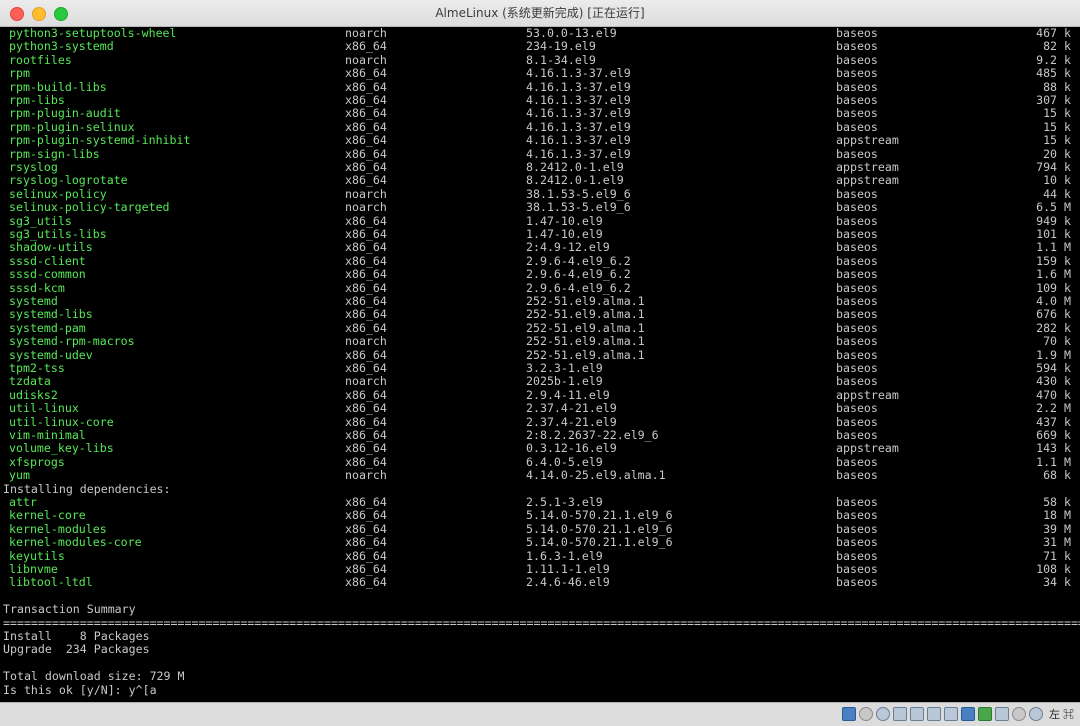  Describe the element at coordinates (568, 569) in the screenshot. I see `package-version: 1.11.1-1.el9` at that location.